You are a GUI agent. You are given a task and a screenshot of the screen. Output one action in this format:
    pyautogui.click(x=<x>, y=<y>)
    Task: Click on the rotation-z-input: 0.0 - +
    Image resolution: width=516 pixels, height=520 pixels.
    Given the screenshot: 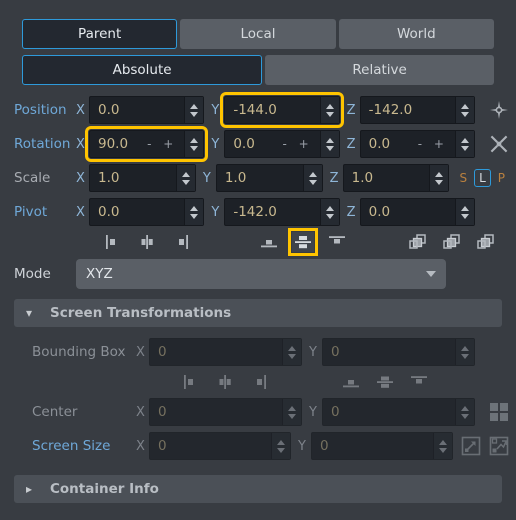 What is the action you would take?
    pyautogui.click(x=417, y=144)
    